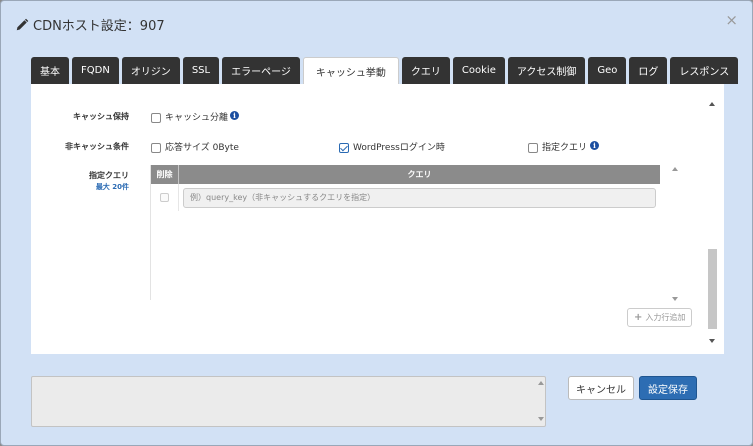 Image resolution: width=753 pixels, height=446 pixels. Describe the element at coordinates (156, 148) in the screenshot. I see `zero-byte-checkbox` at that location.